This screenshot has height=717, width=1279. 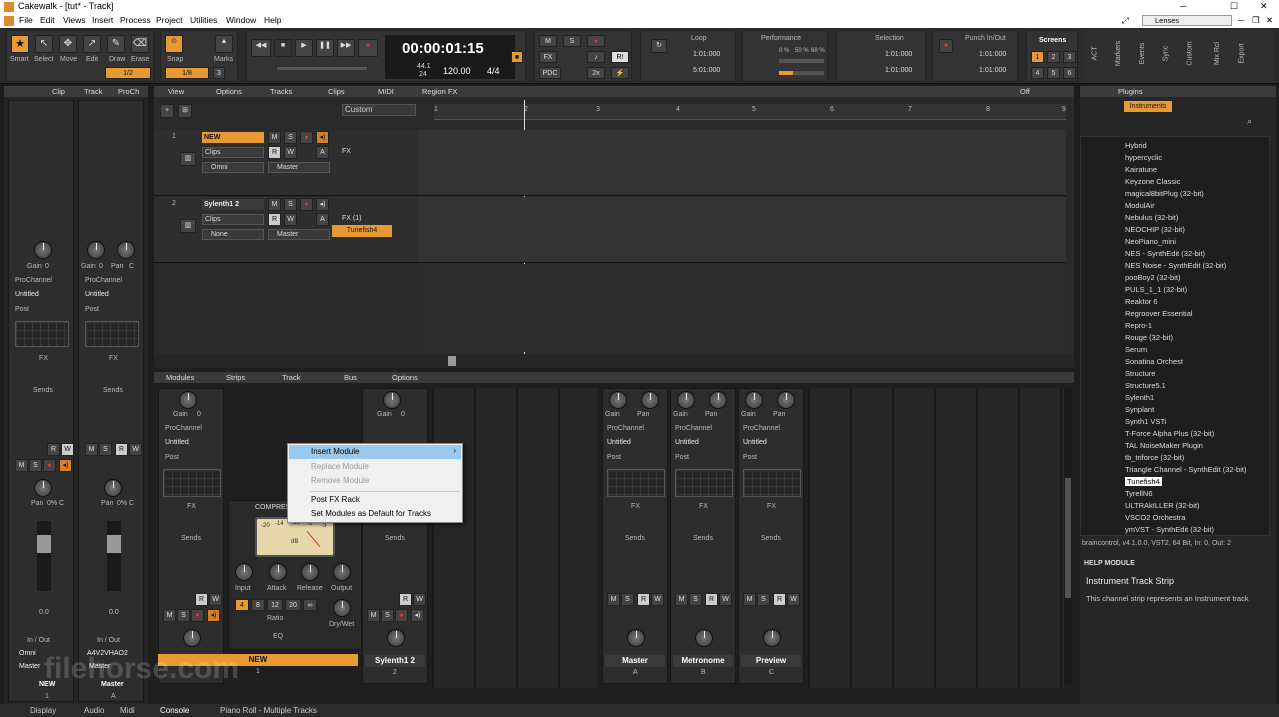 I want to click on ratio-12: 12, so click(x=275, y=605).